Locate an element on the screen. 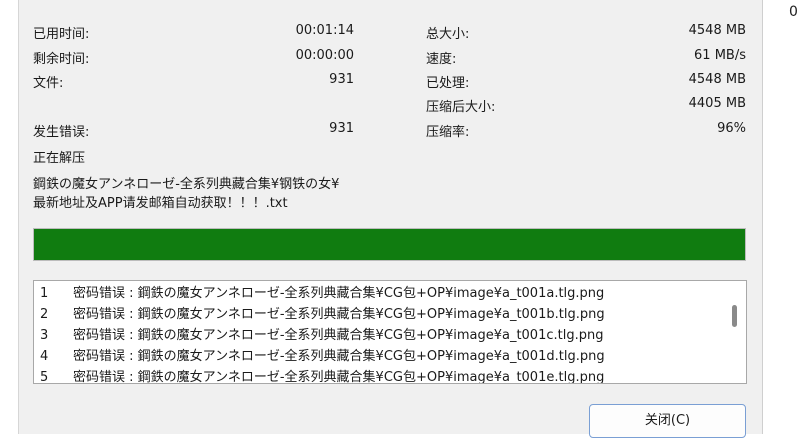 The height and width of the screenshot is (438, 800). log-scrollbar-thumb is located at coordinates (734, 316).